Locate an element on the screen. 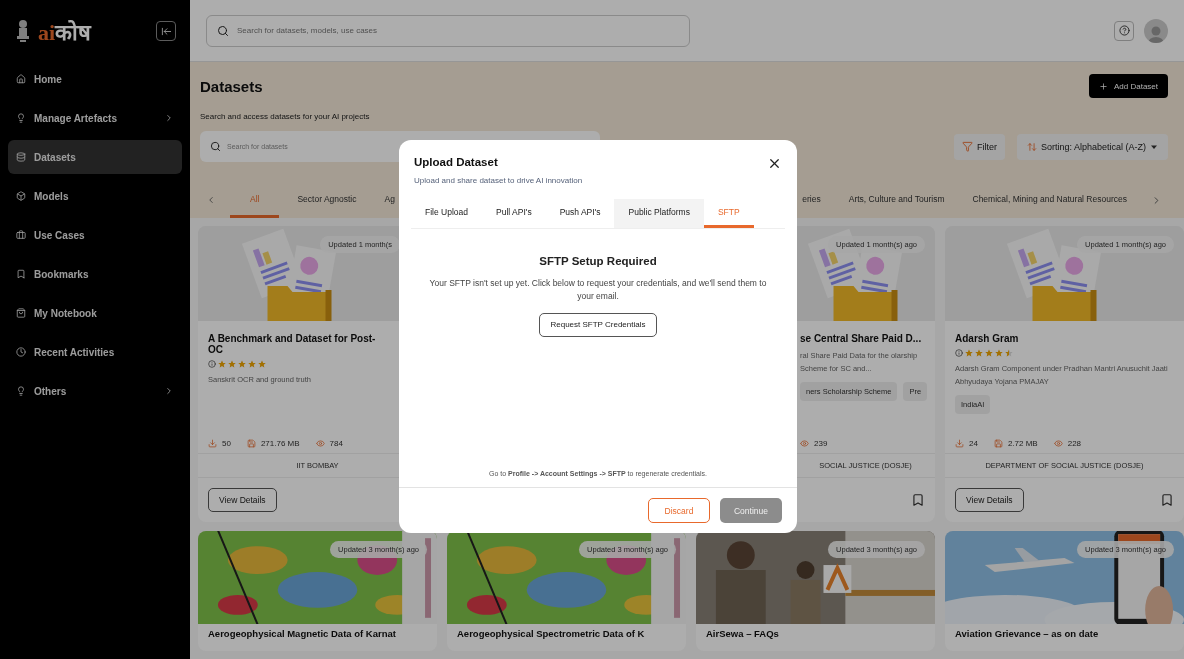 The image size is (1184, 659). dialog-tab: Public Platforms is located at coordinates (659, 213).